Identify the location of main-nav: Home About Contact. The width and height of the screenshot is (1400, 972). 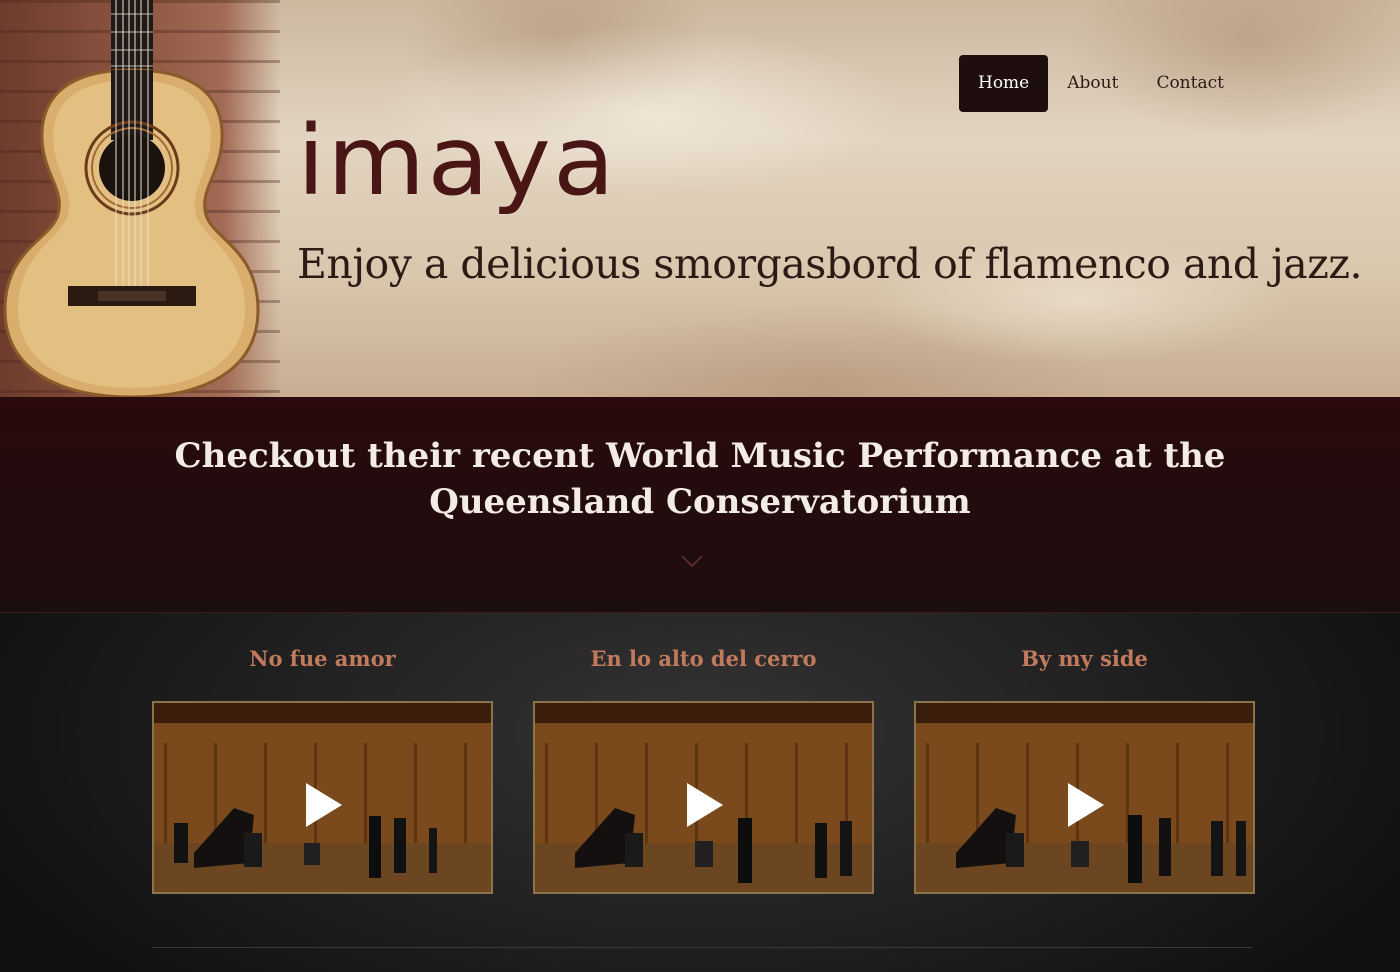
(1101, 83).